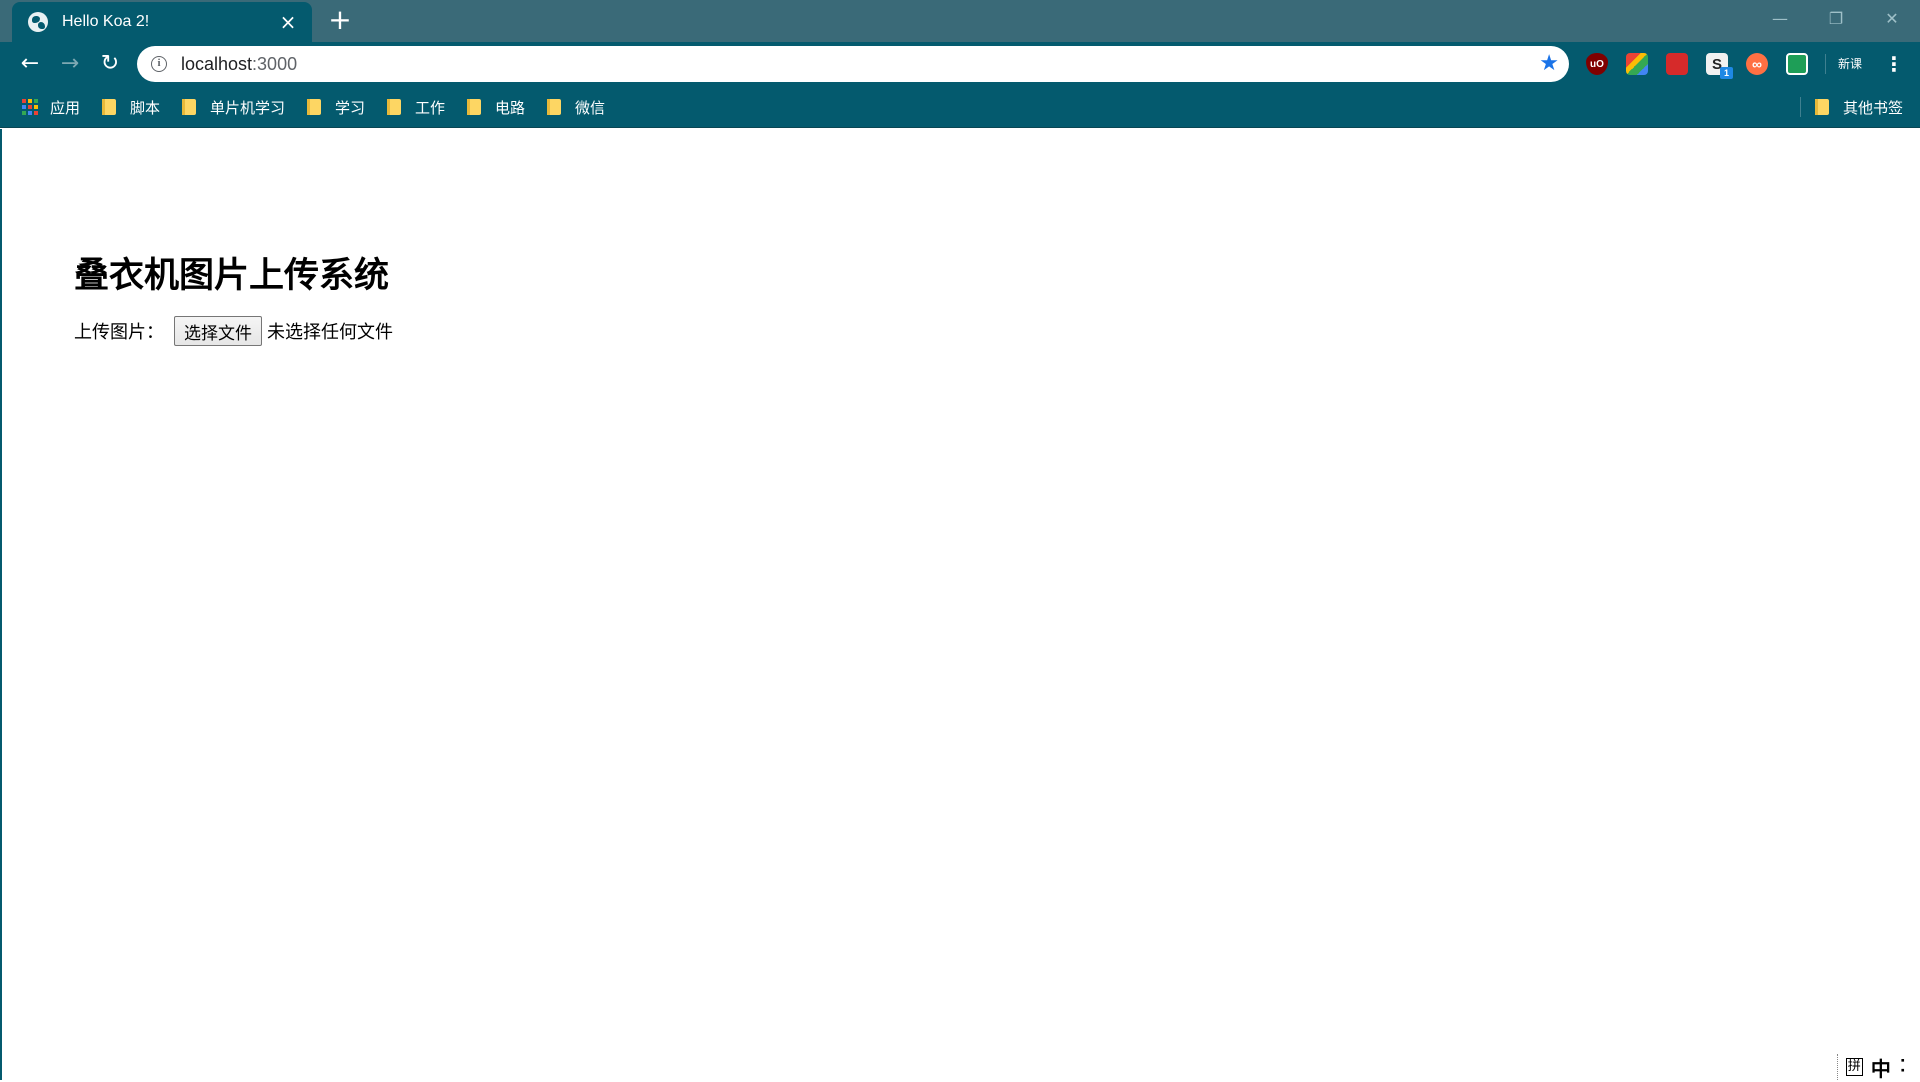 This screenshot has height=1082, width=1920. What do you see at coordinates (288, 22) in the screenshot?
I see `close-tab-icon: ×` at bounding box center [288, 22].